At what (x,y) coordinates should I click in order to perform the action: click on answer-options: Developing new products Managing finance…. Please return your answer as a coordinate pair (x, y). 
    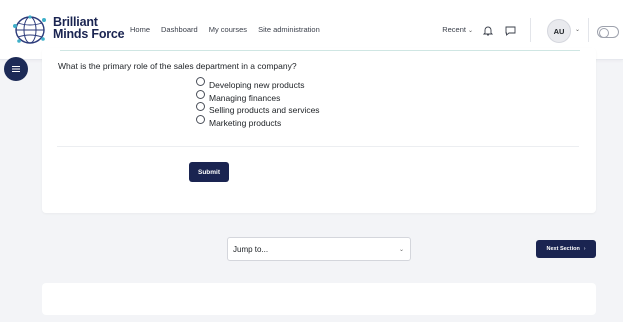
    Looking at the image, I should click on (258, 103).